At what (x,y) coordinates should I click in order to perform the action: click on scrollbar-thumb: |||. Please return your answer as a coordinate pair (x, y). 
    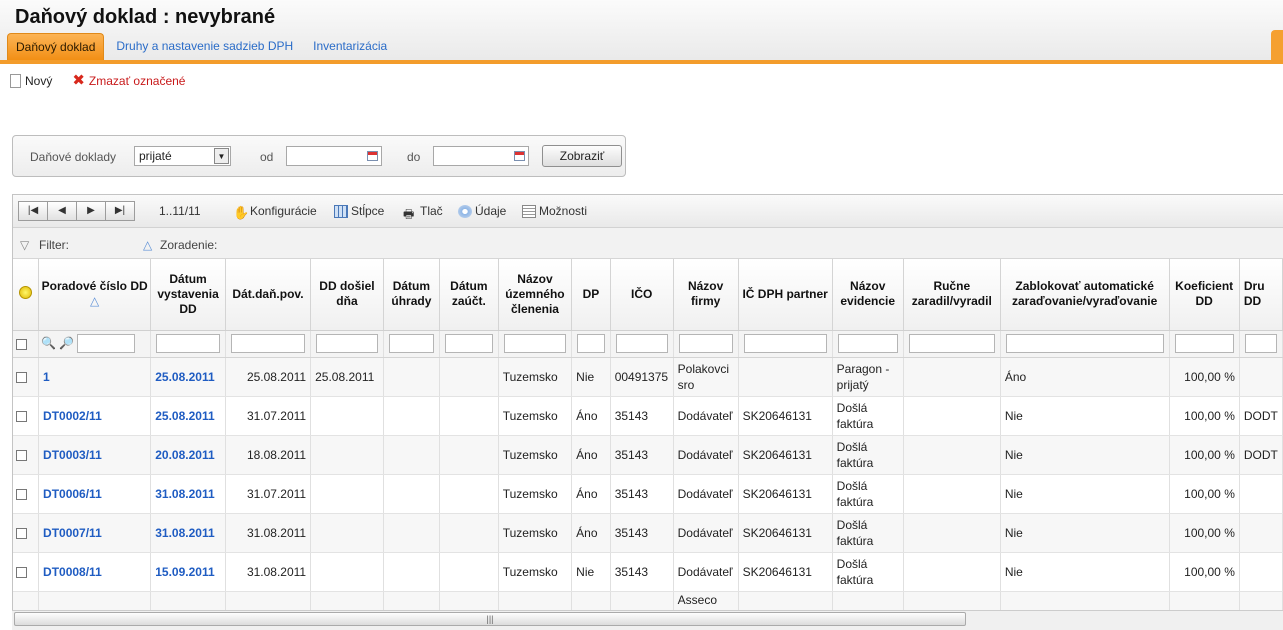
    Looking at the image, I should click on (490, 619).